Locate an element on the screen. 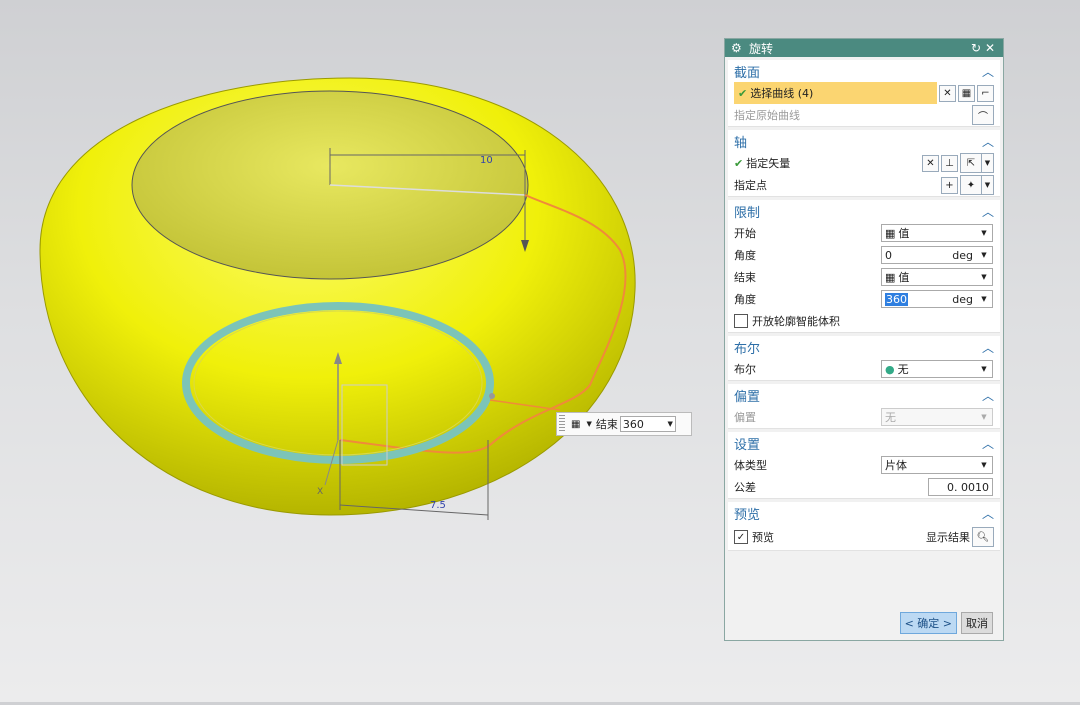 This screenshot has height=705, width=1080. specify-point-row: 指定点 + ✦ ▼ is located at coordinates (864, 185).